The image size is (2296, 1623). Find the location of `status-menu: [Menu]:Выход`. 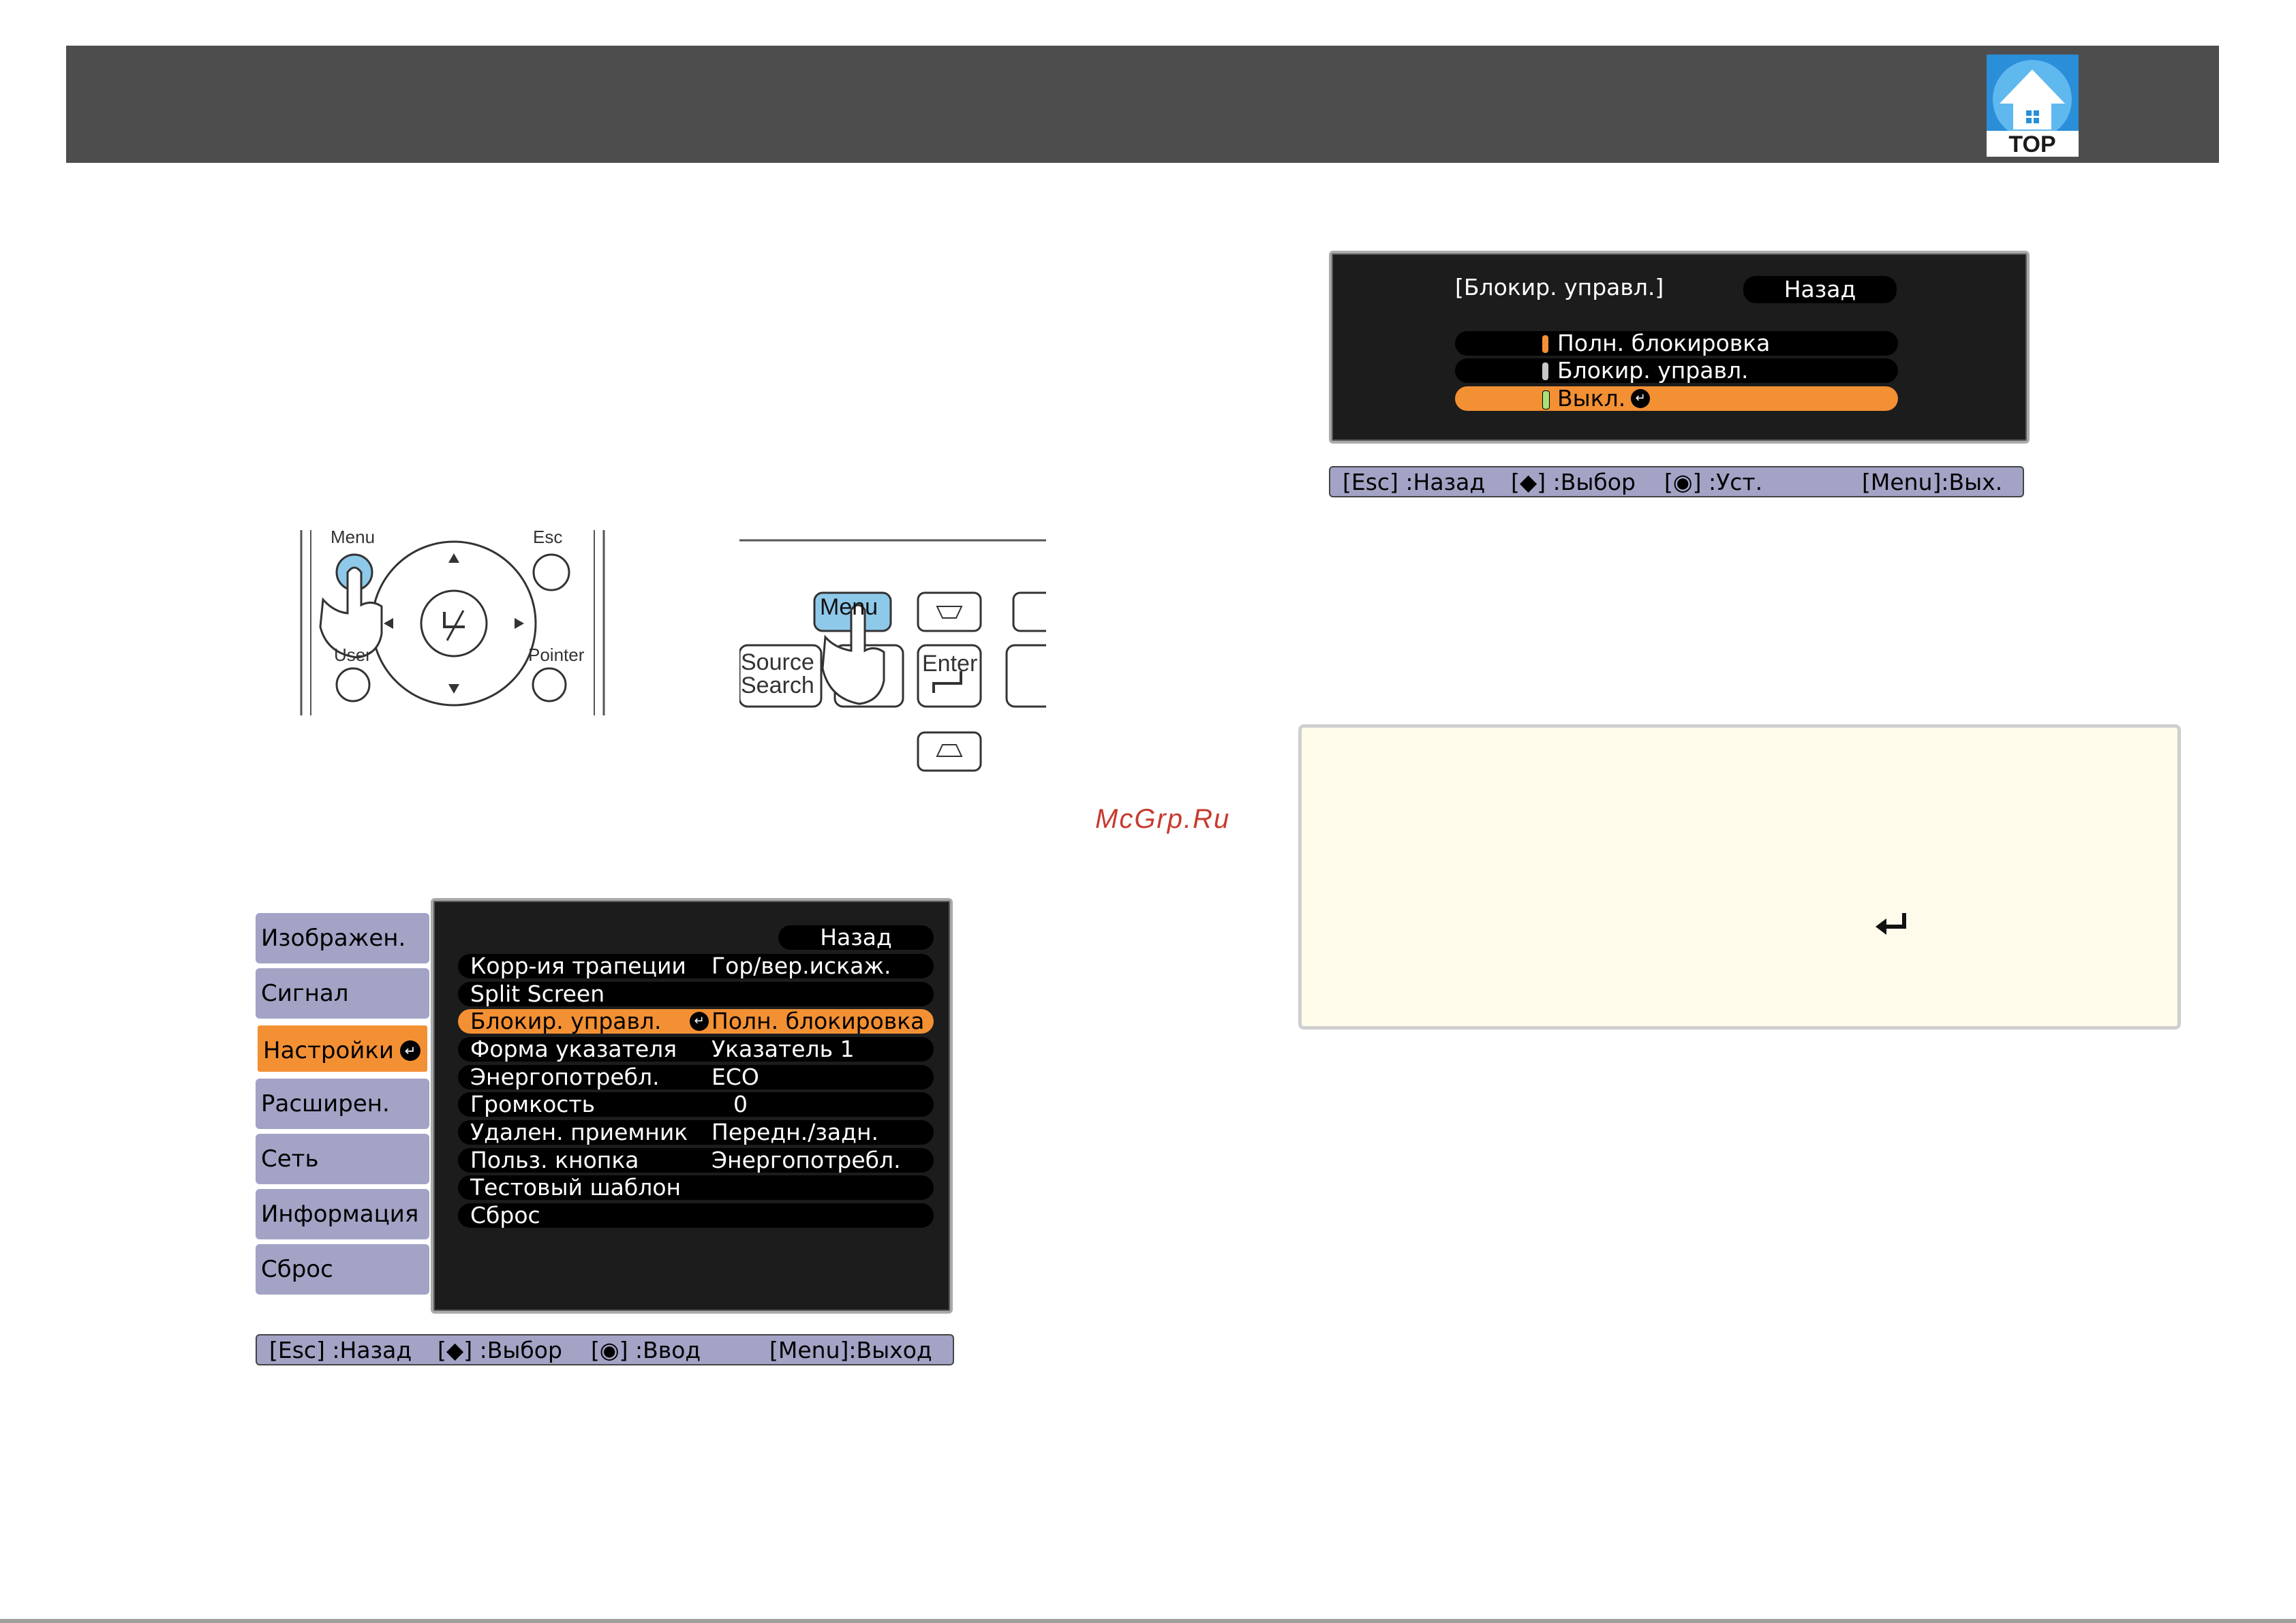

status-menu: [Menu]:Выход is located at coordinates (850, 1350).